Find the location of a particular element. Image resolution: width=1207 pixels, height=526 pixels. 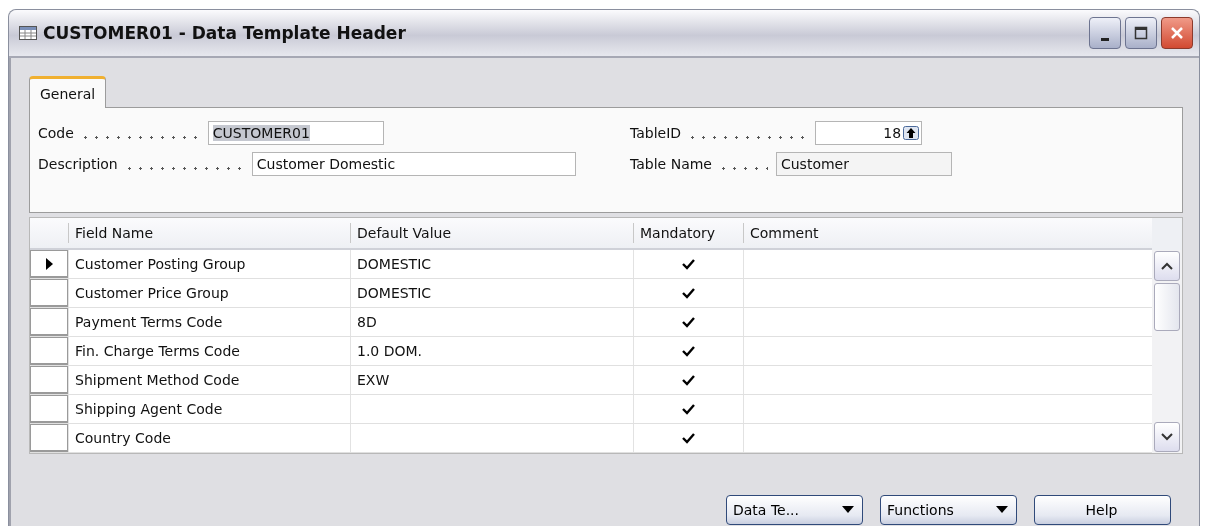

scroll-up-button is located at coordinates (1167, 266).